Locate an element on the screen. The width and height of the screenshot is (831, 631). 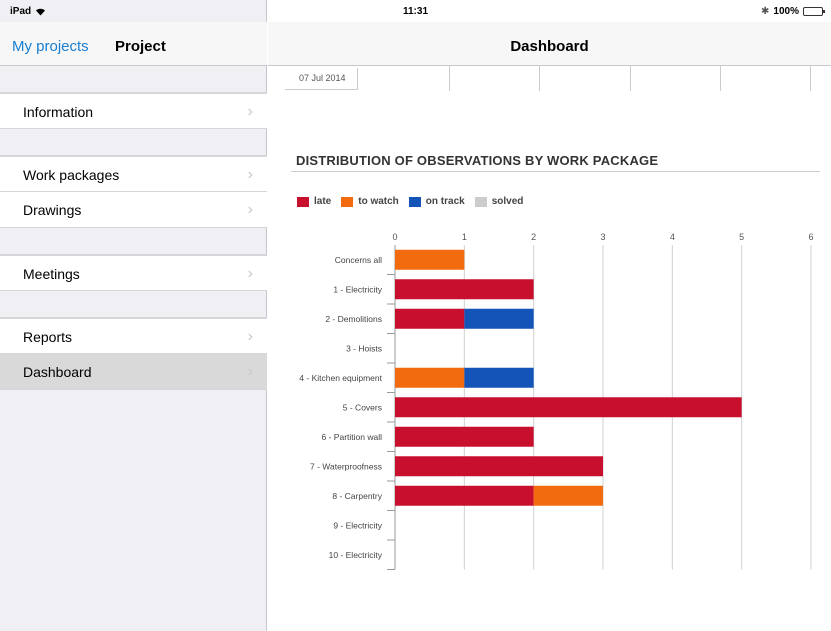
y-category-label: 9 - Electricity is located at coordinates (357, 525).